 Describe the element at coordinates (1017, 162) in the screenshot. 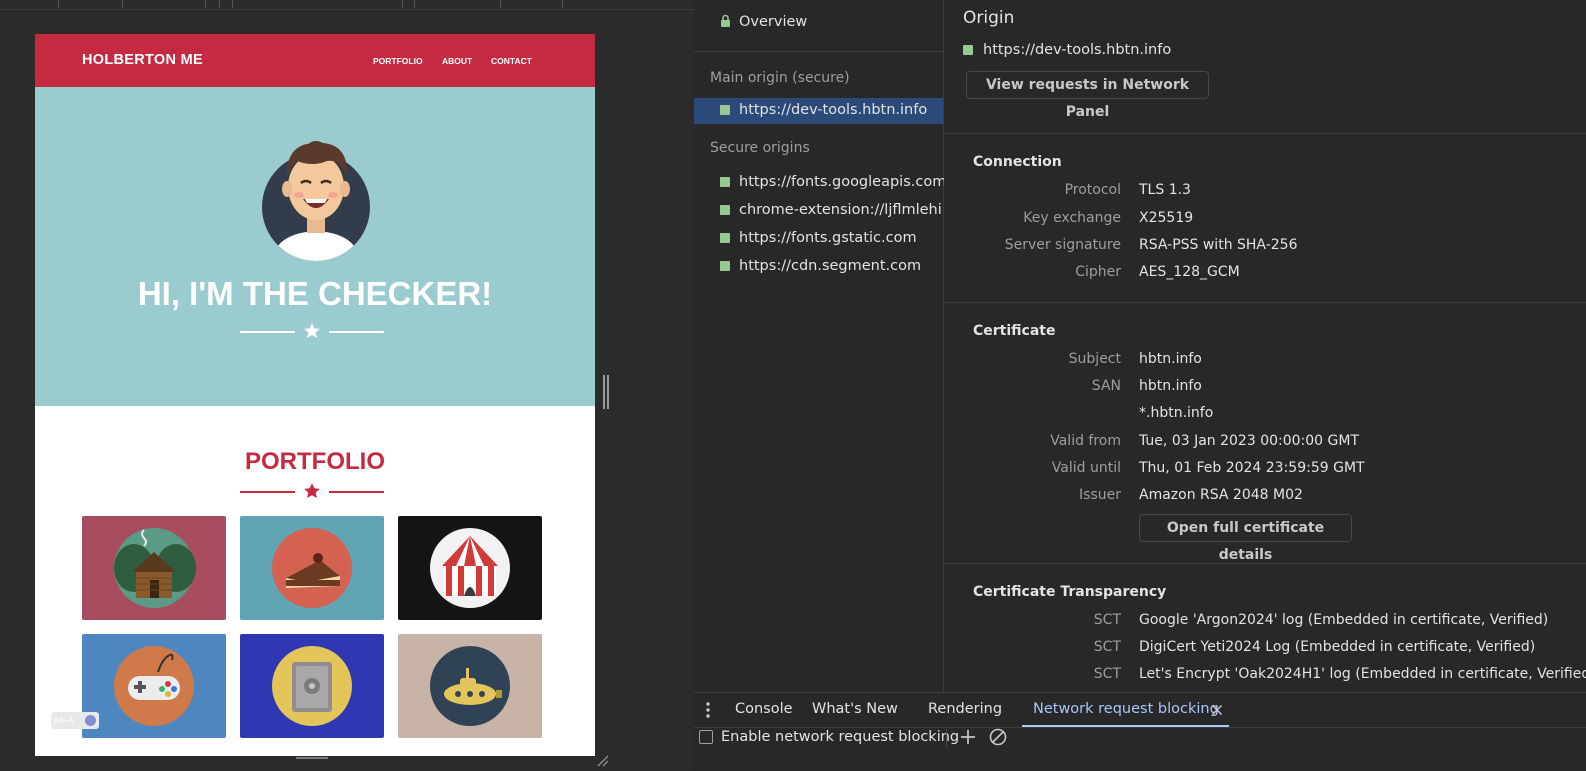

I see `connection-title: Connection` at that location.